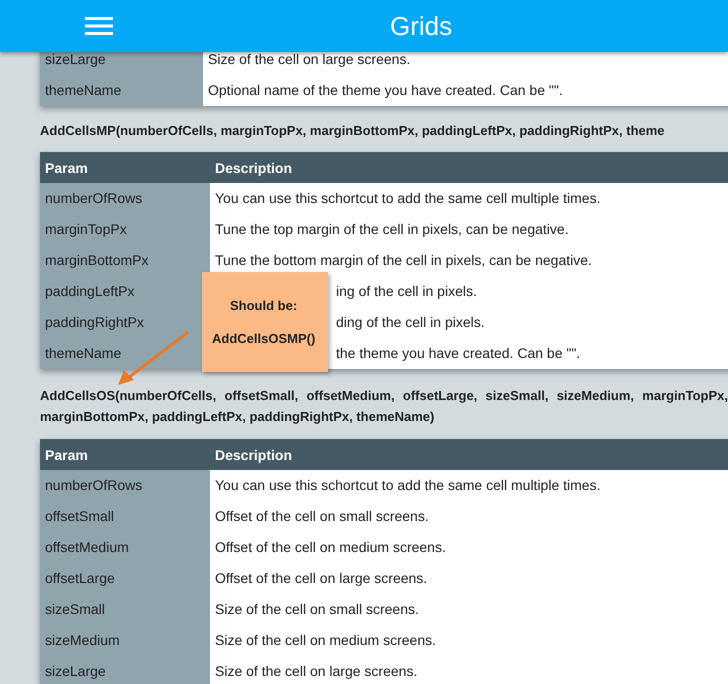 The width and height of the screenshot is (728, 684). What do you see at coordinates (125, 516) in the screenshot?
I see `param-cell: offsetSmall` at bounding box center [125, 516].